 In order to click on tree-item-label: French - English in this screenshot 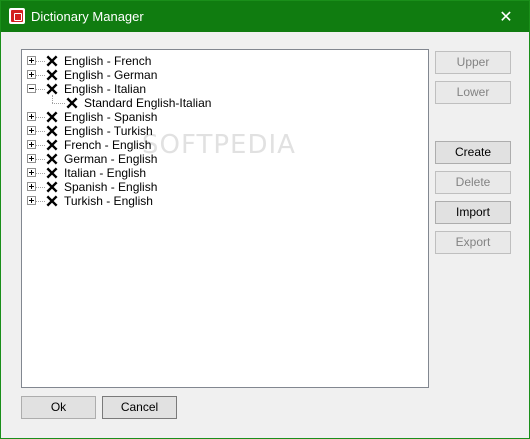, I will do `click(108, 145)`.